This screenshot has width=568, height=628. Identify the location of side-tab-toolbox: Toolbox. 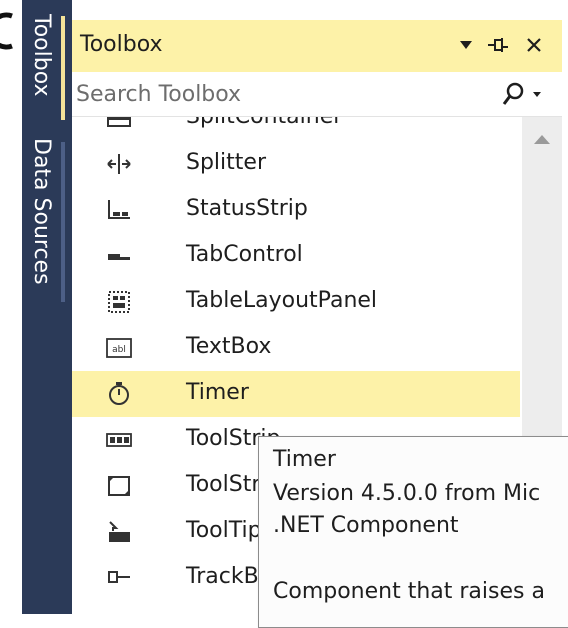
(47, 69).